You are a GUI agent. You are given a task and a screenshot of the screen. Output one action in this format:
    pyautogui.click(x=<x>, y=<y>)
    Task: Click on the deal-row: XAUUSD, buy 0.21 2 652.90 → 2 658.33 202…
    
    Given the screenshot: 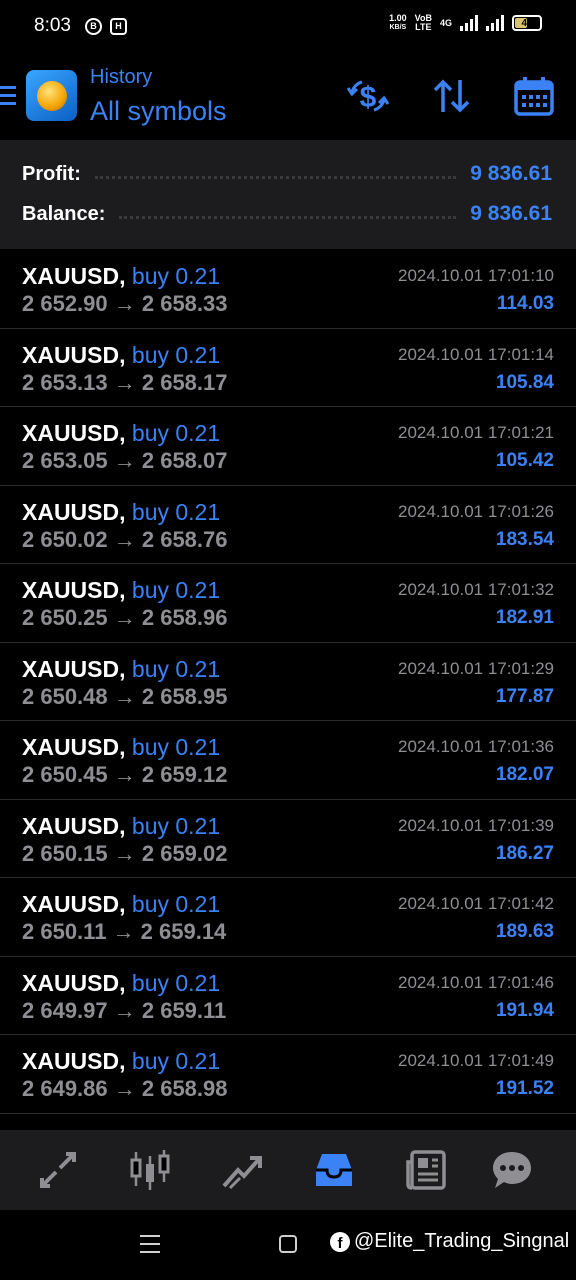 What is the action you would take?
    pyautogui.click(x=288, y=289)
    